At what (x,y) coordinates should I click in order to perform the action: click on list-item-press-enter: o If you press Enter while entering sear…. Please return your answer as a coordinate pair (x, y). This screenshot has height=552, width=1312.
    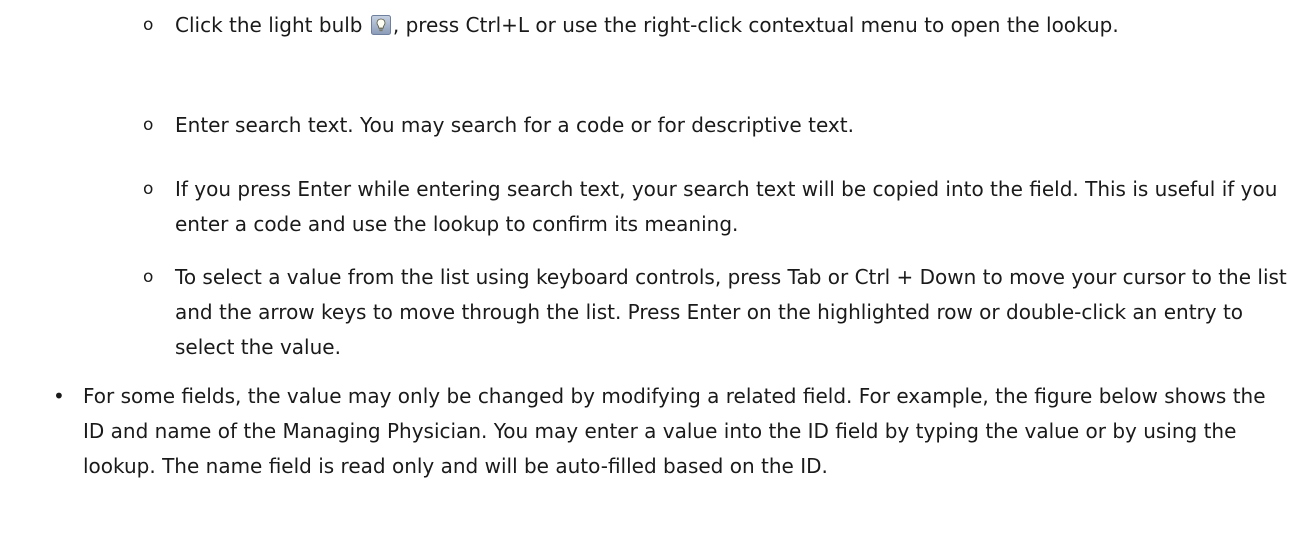
    Looking at the image, I should click on (718, 207).